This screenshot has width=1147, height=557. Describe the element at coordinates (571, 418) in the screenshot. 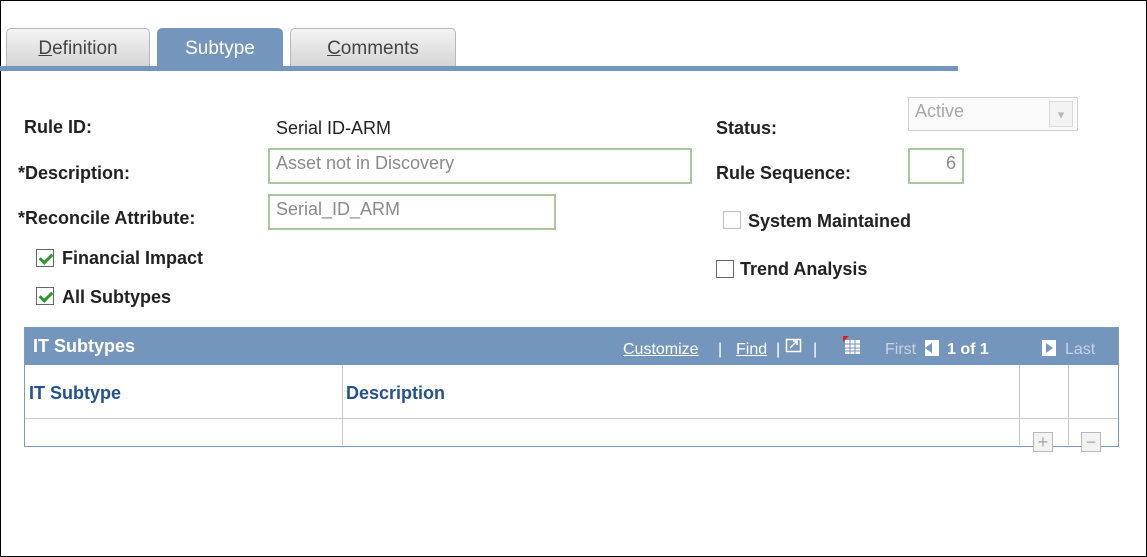

I see `header-row-divider` at that location.